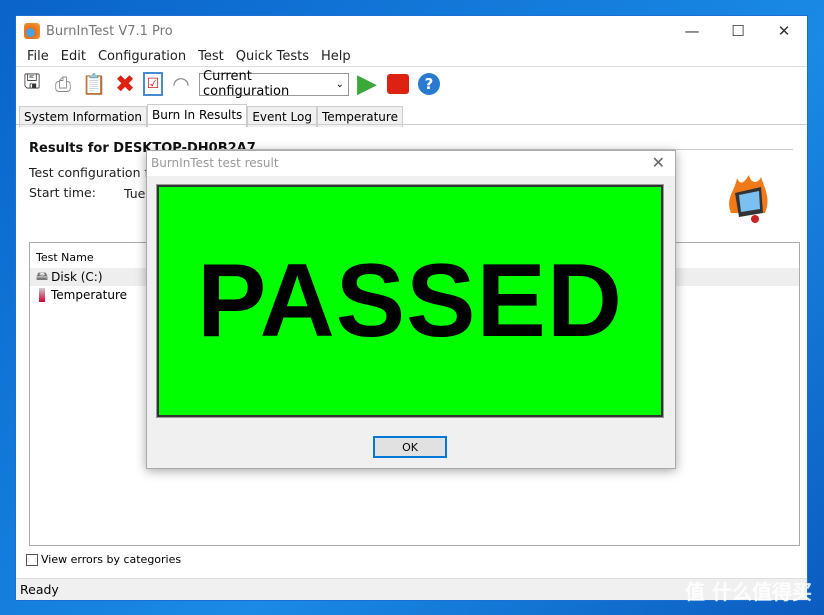 The height and width of the screenshot is (615, 824). What do you see at coordinates (336, 56) in the screenshot?
I see `menu-help: Help` at bounding box center [336, 56].